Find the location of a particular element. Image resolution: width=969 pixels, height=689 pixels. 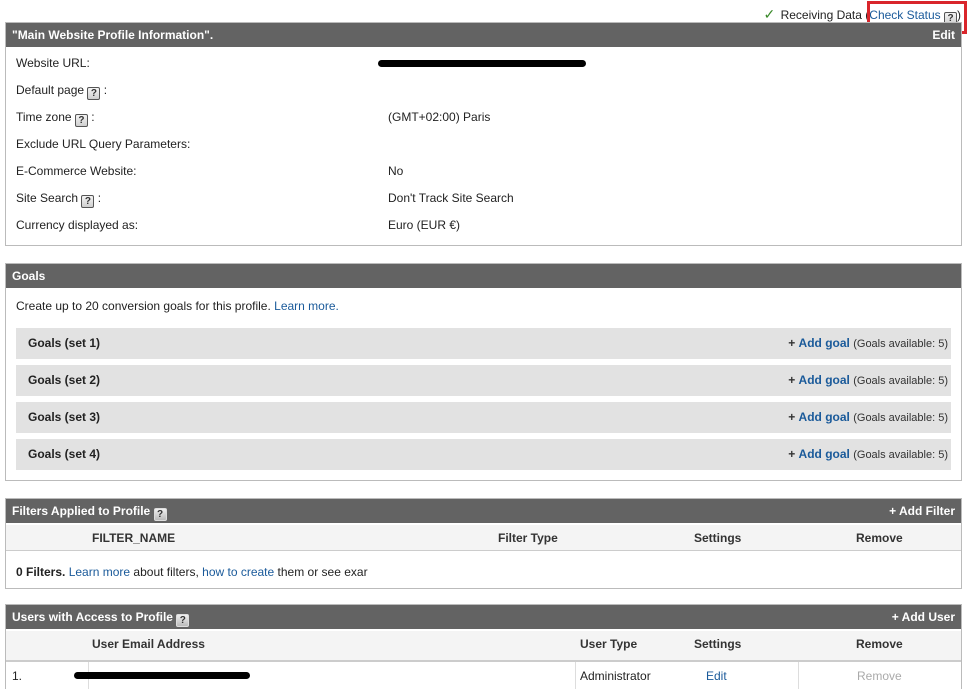

learn-more-link: Learn more. is located at coordinates (306, 306).